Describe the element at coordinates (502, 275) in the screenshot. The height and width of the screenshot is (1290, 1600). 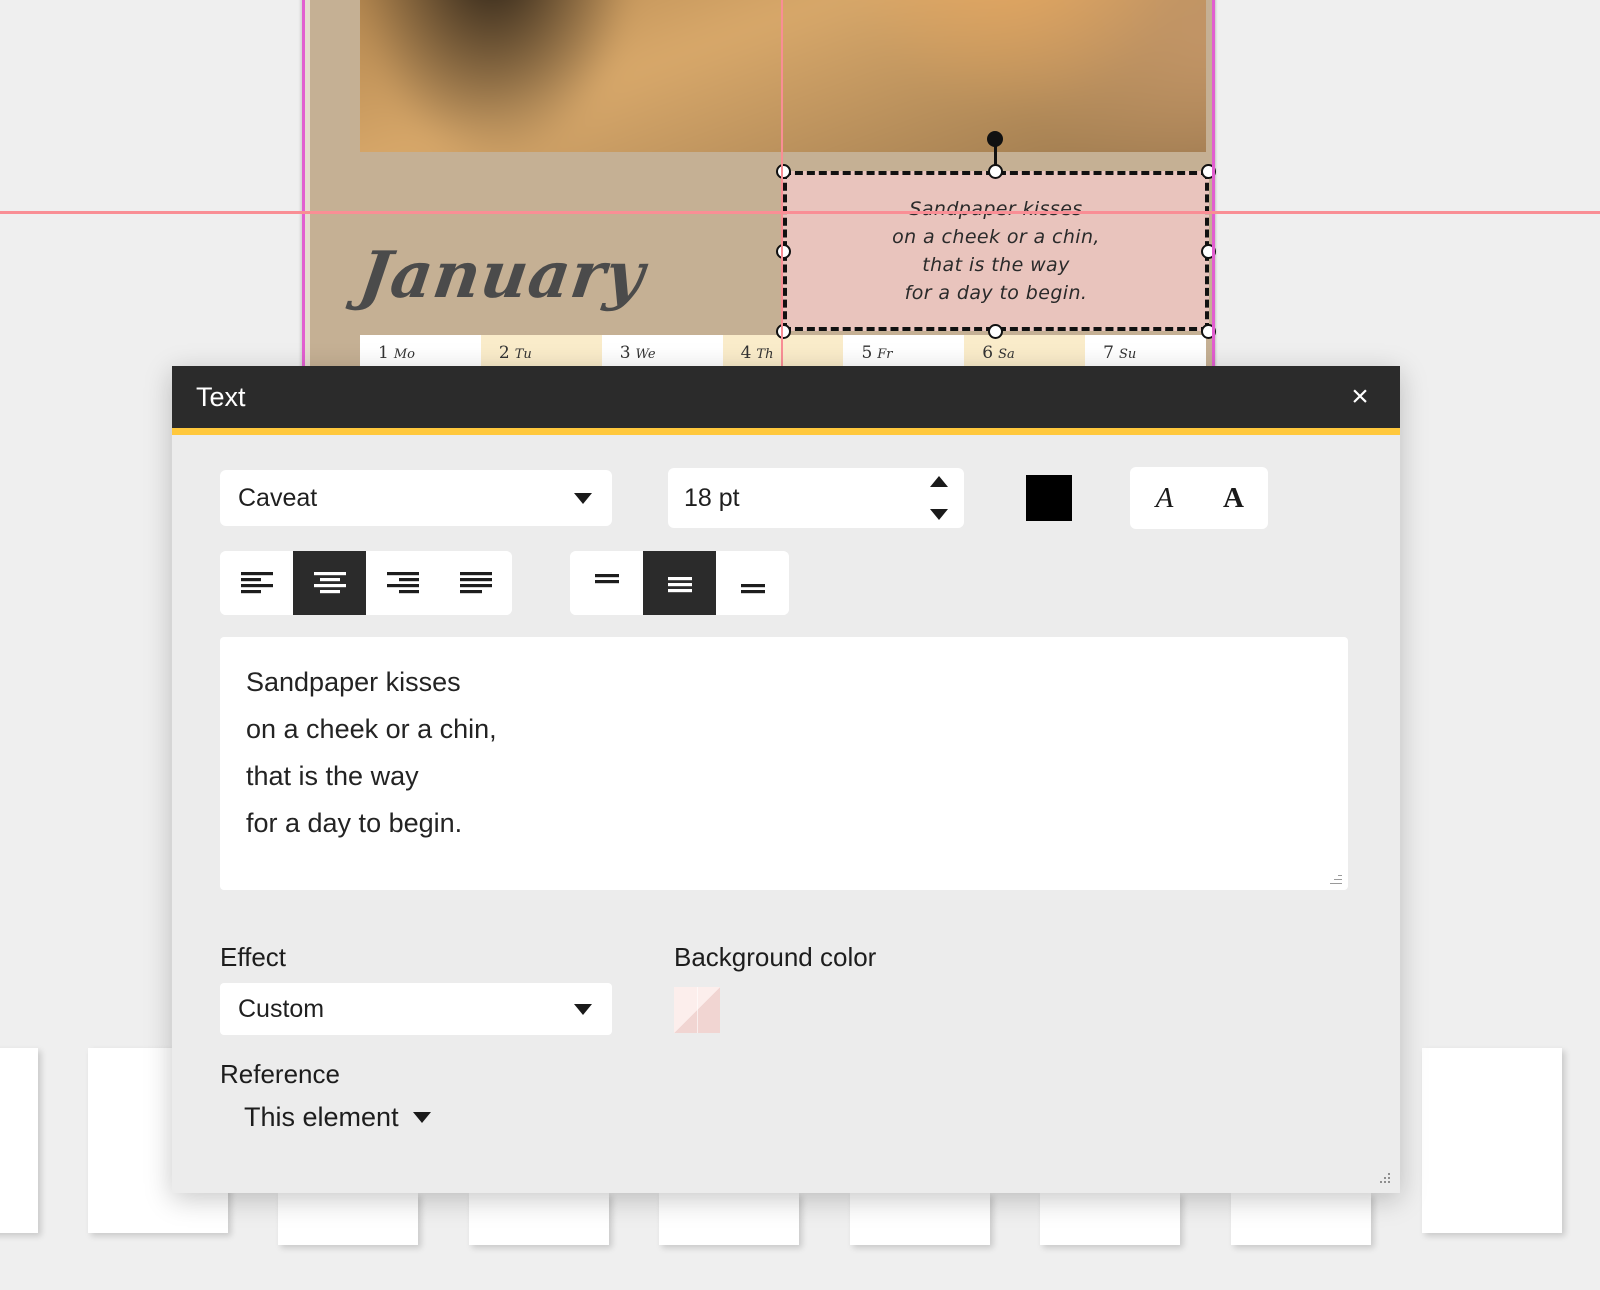
I see `month-title: January` at that location.